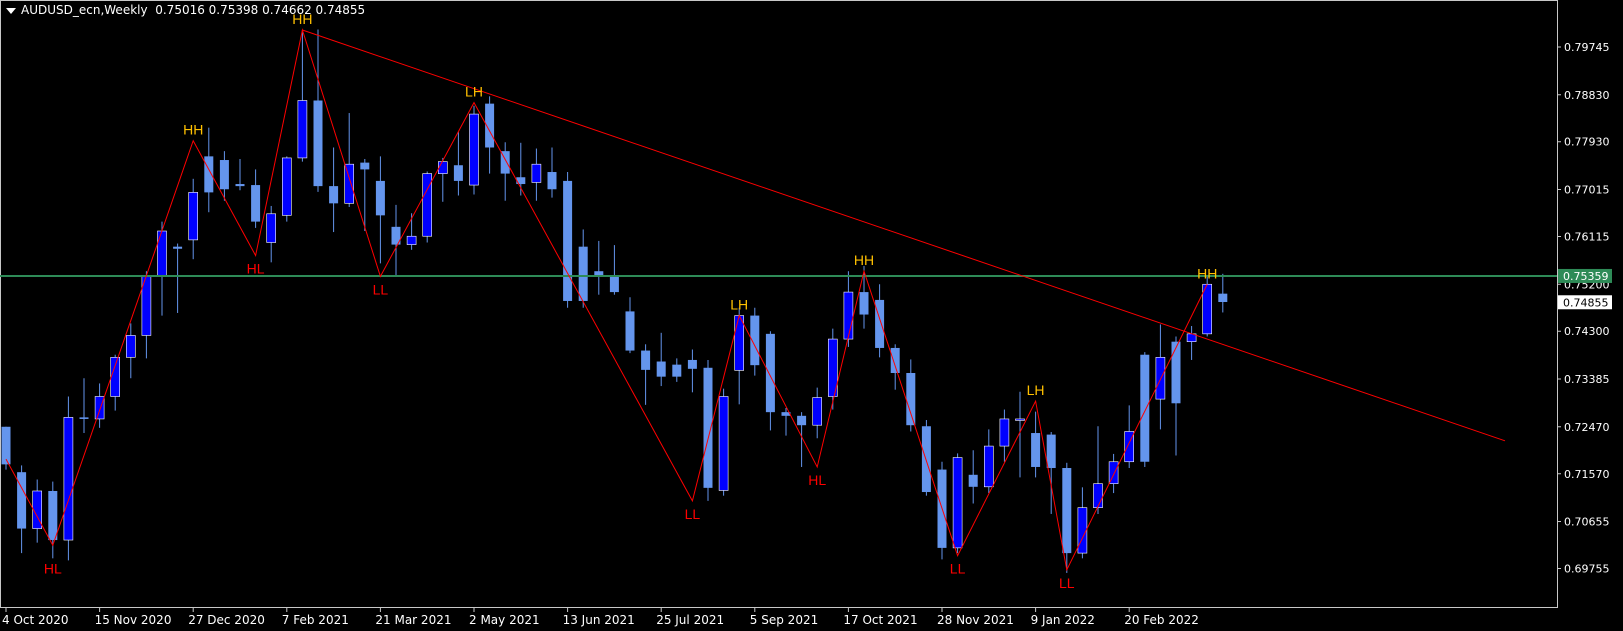  What do you see at coordinates (133, 620) in the screenshot?
I see `x-tick-label: 15 Nov 2020` at bounding box center [133, 620].